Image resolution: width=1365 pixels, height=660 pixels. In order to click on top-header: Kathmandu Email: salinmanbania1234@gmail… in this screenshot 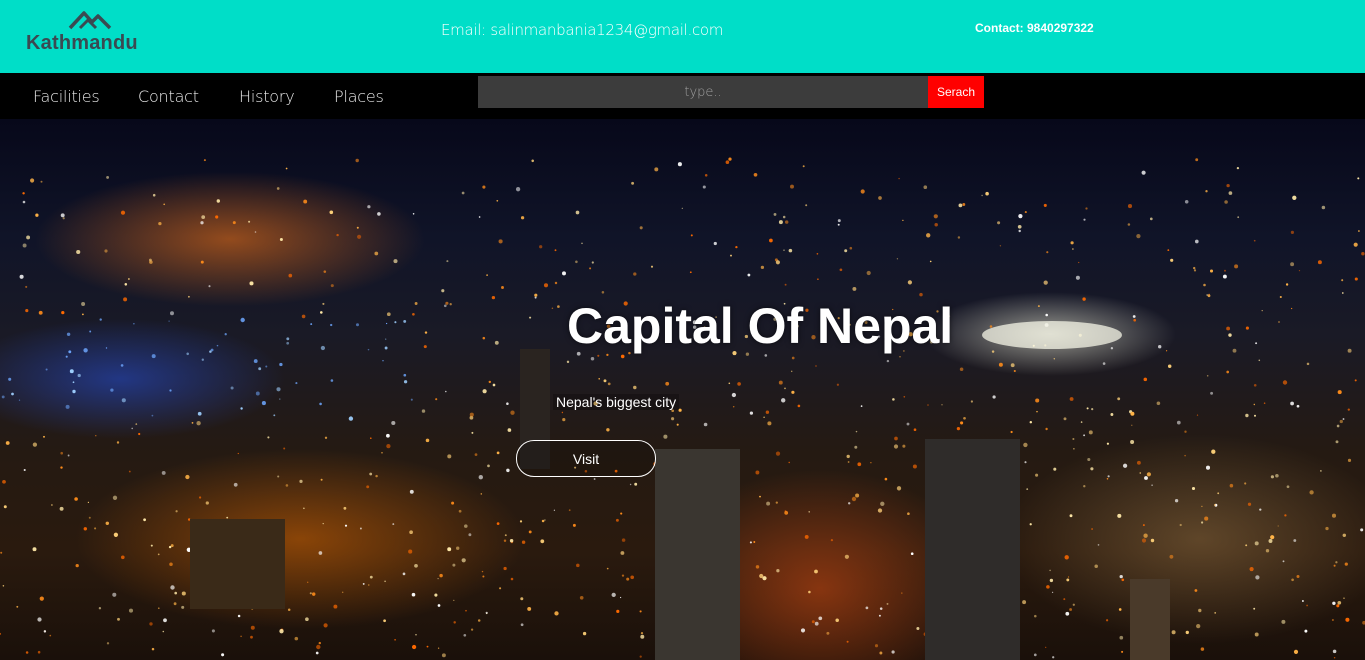, I will do `click(682, 36)`.